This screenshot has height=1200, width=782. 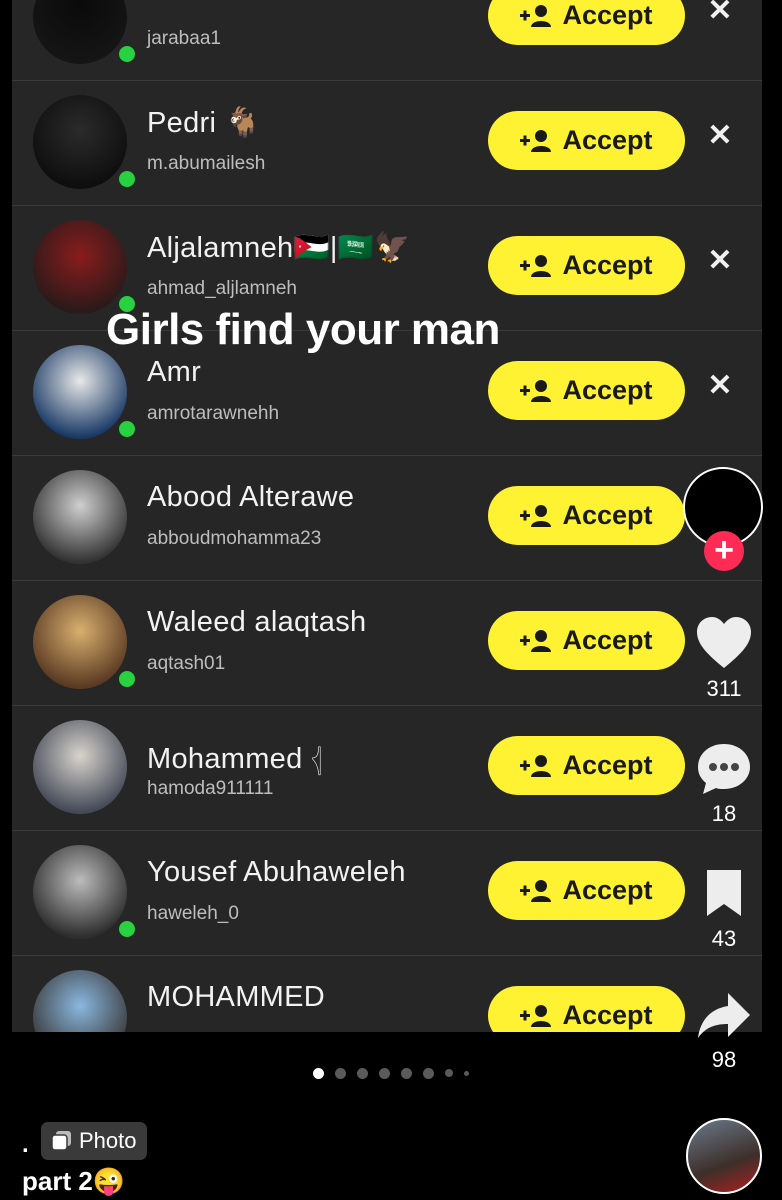 I want to click on save-count: 43, so click(x=724, y=938).